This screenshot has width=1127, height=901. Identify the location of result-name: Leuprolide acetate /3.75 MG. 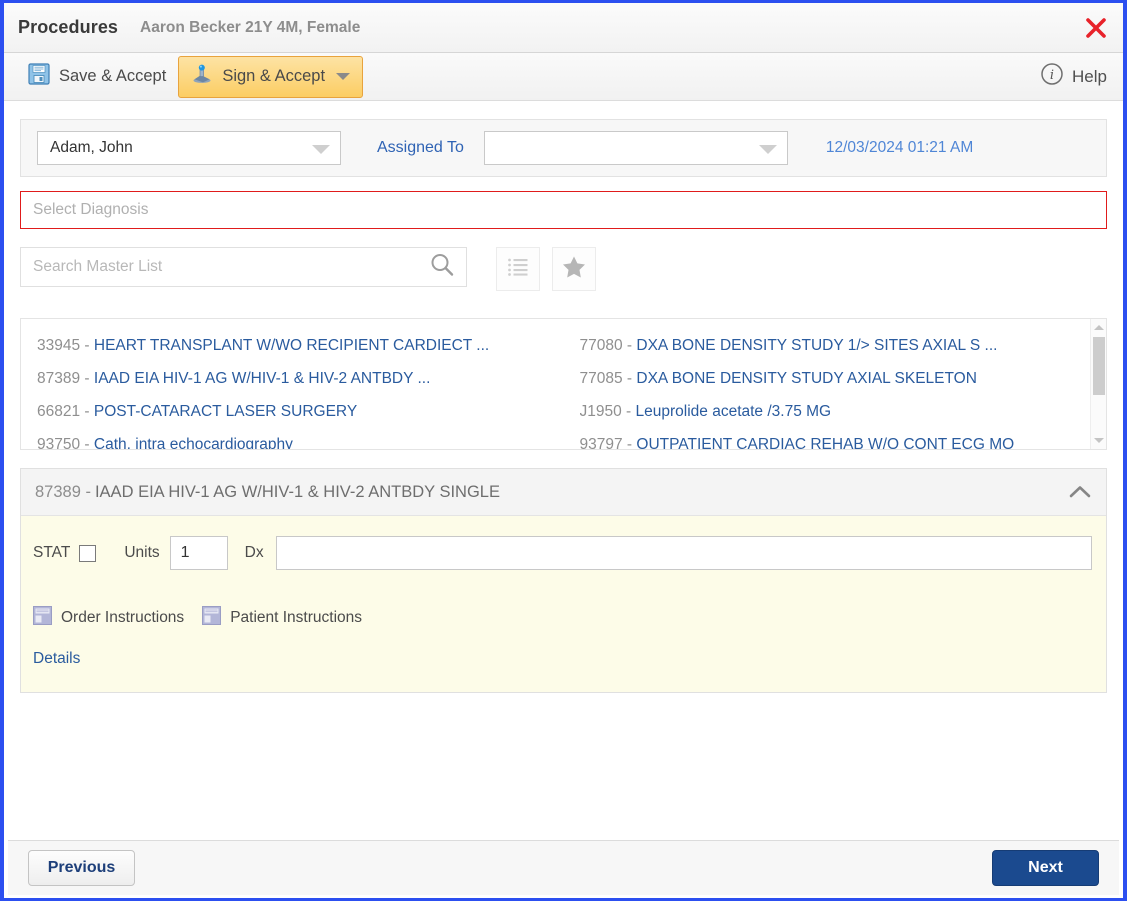
(733, 411).